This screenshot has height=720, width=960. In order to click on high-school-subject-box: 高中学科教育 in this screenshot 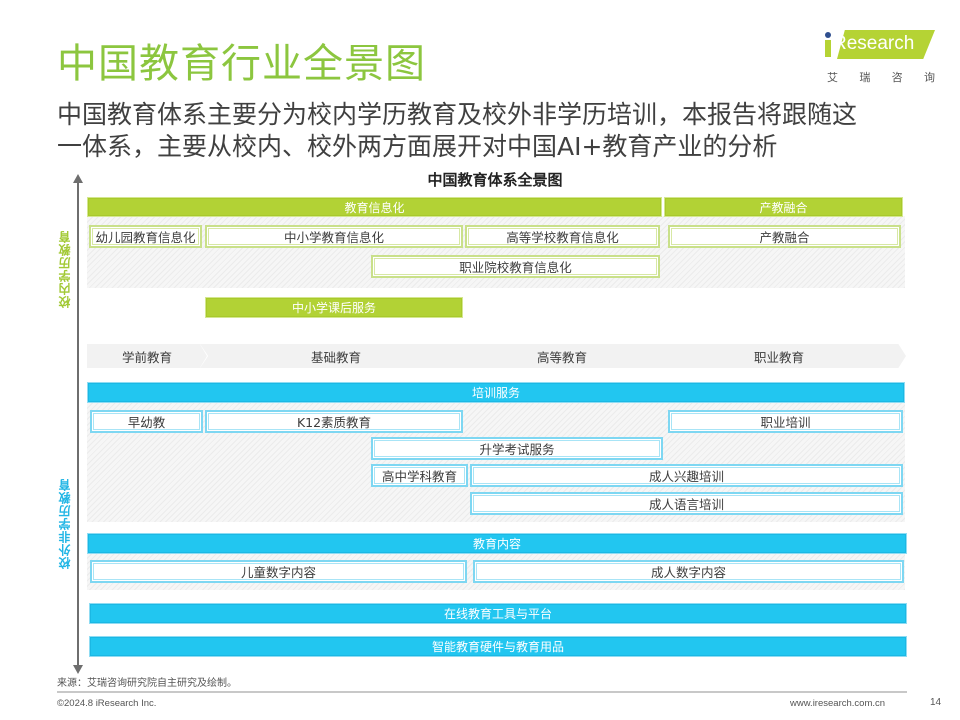, I will do `click(419, 475)`.